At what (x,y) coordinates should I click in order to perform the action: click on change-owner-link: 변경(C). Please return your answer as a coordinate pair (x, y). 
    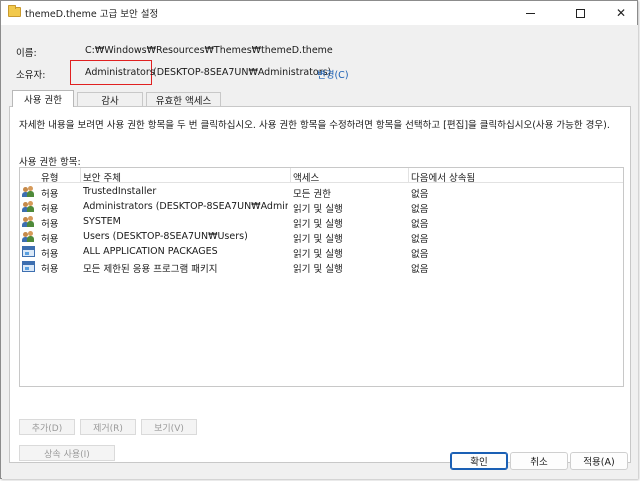
    Looking at the image, I should click on (333, 74).